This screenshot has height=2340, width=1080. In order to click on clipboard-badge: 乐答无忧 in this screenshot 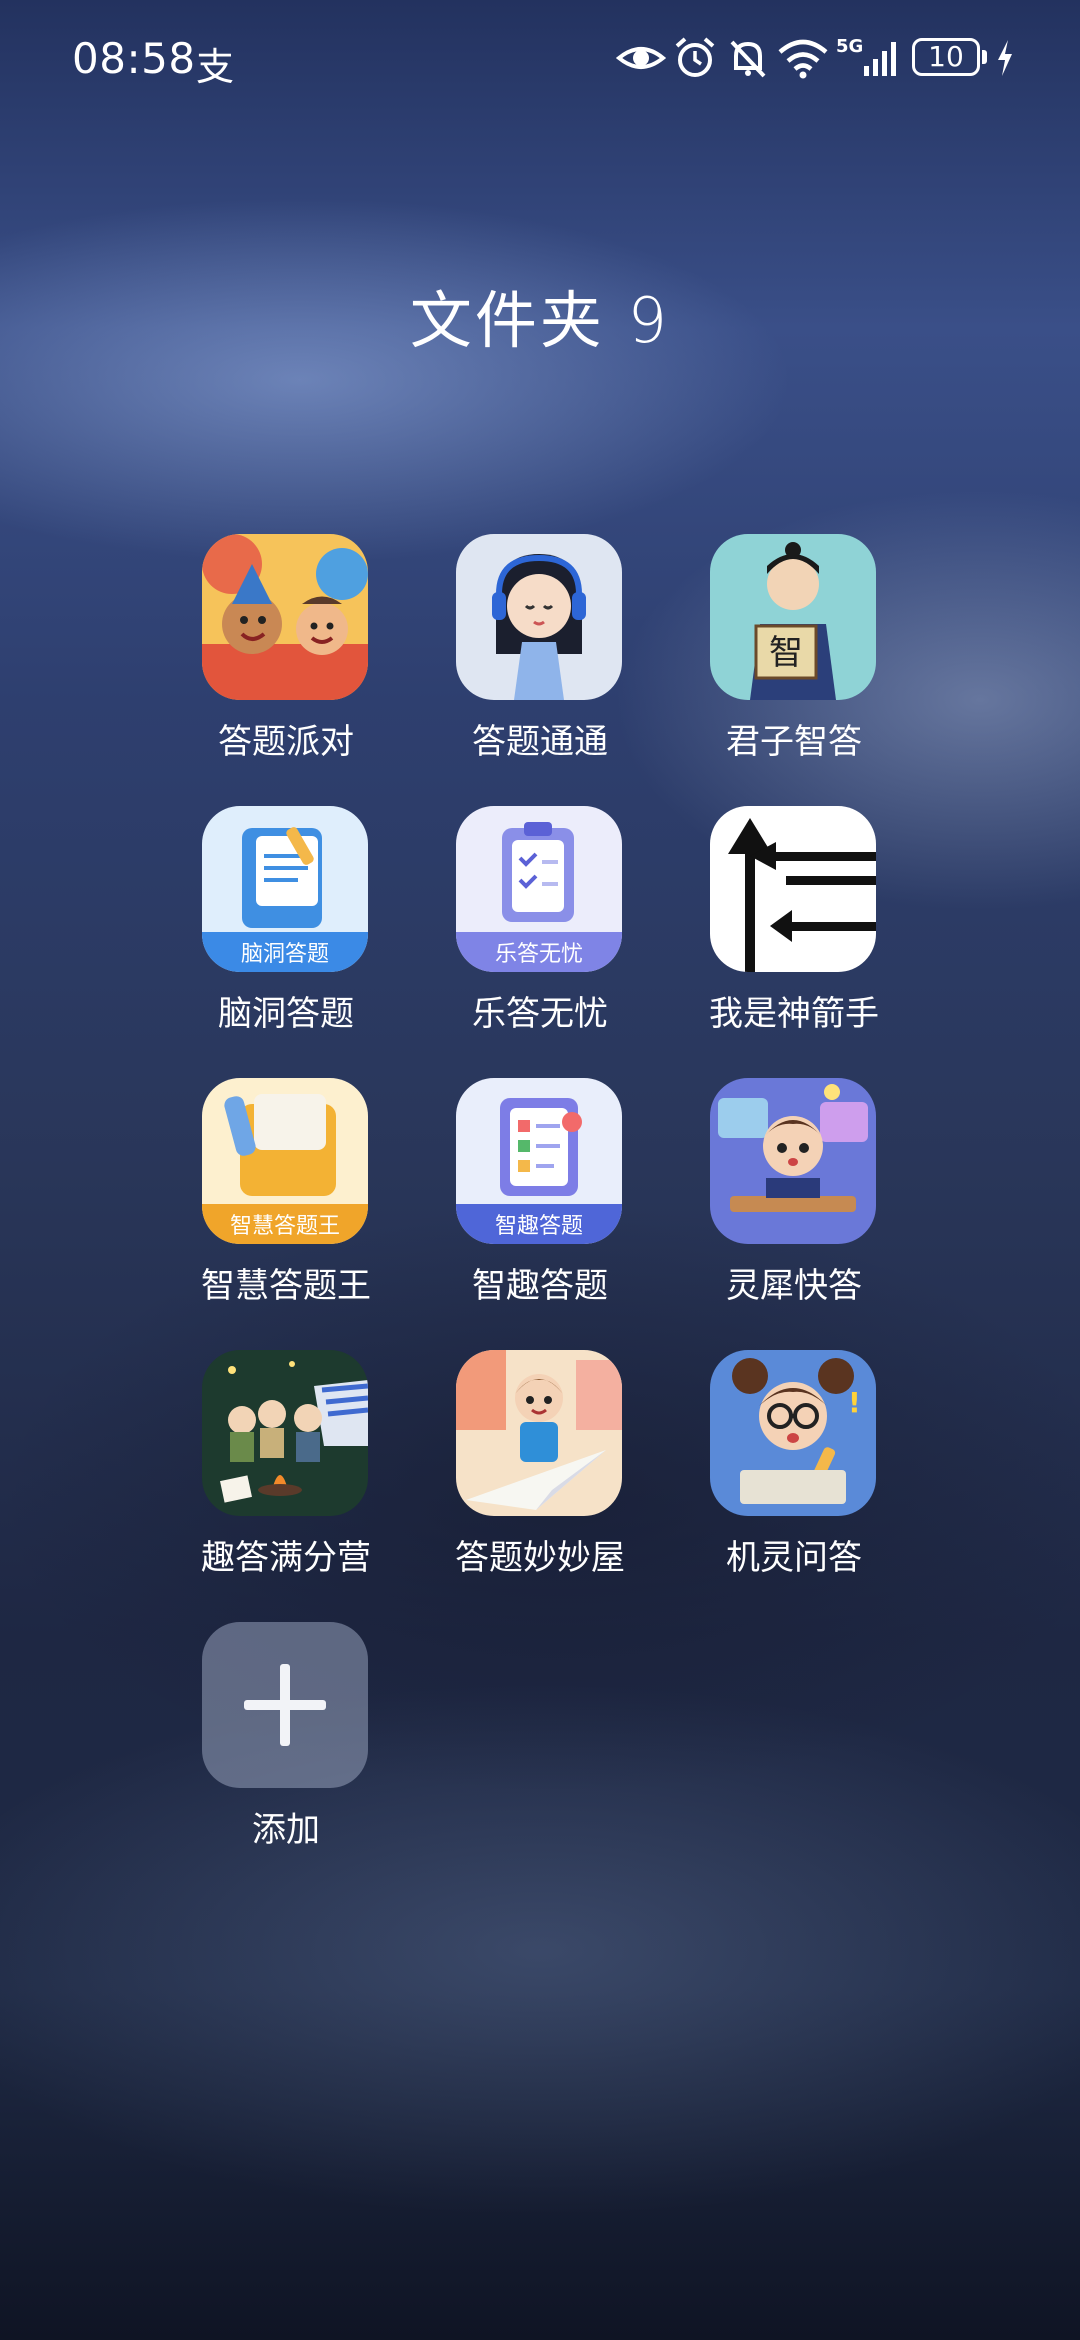, I will do `click(539, 954)`.